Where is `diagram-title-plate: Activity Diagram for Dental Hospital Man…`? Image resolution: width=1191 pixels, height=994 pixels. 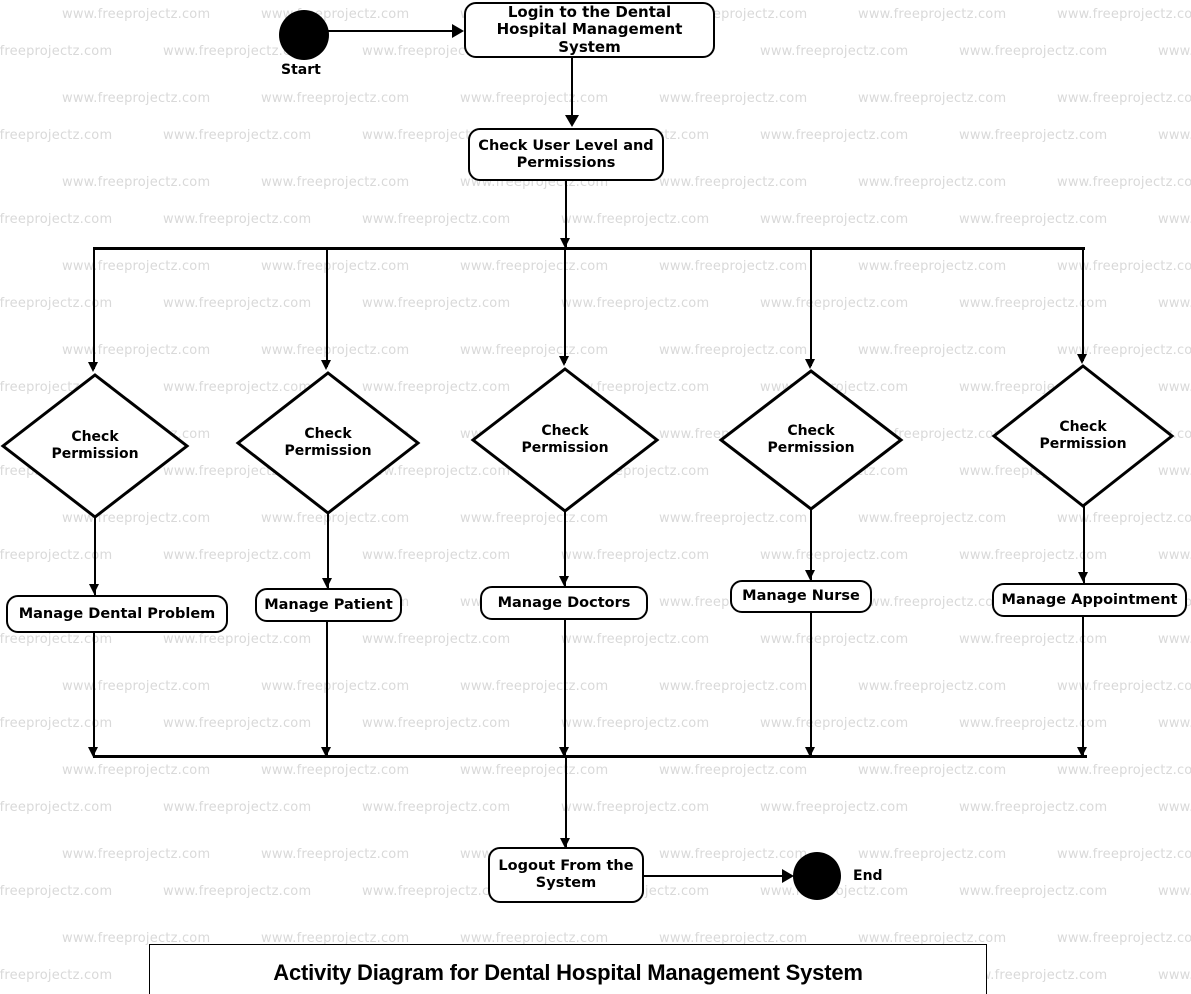 diagram-title-plate: Activity Diagram for Dental Hospital Man… is located at coordinates (568, 969).